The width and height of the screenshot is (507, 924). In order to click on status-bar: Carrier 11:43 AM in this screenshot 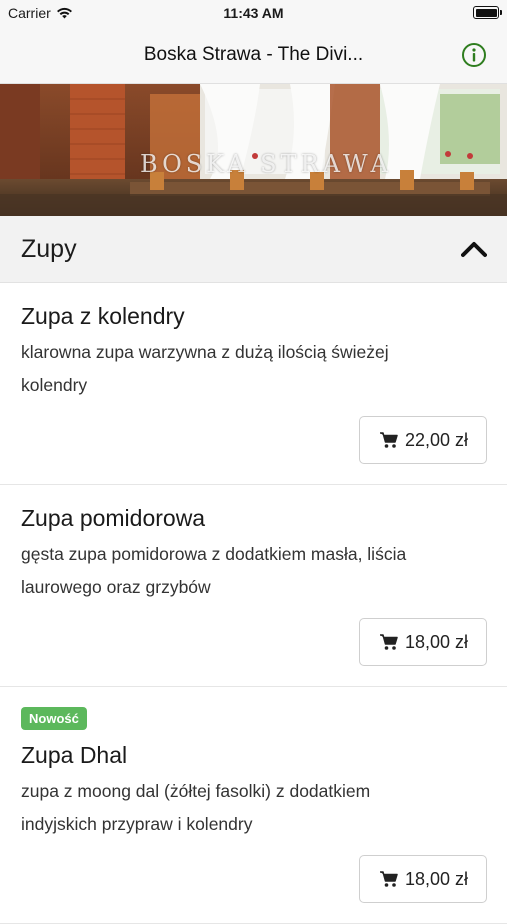, I will do `click(253, 13)`.